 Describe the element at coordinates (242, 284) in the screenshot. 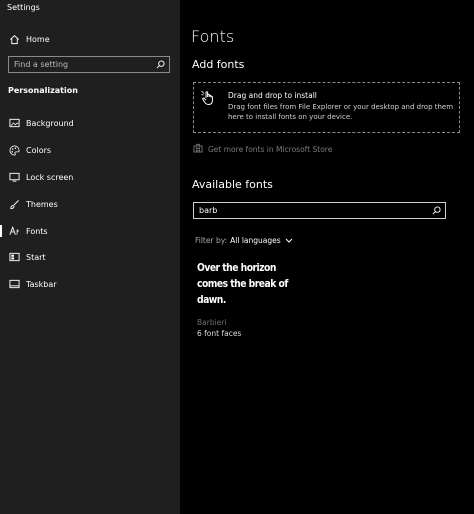

I see `preview-line: comes the break of` at that location.